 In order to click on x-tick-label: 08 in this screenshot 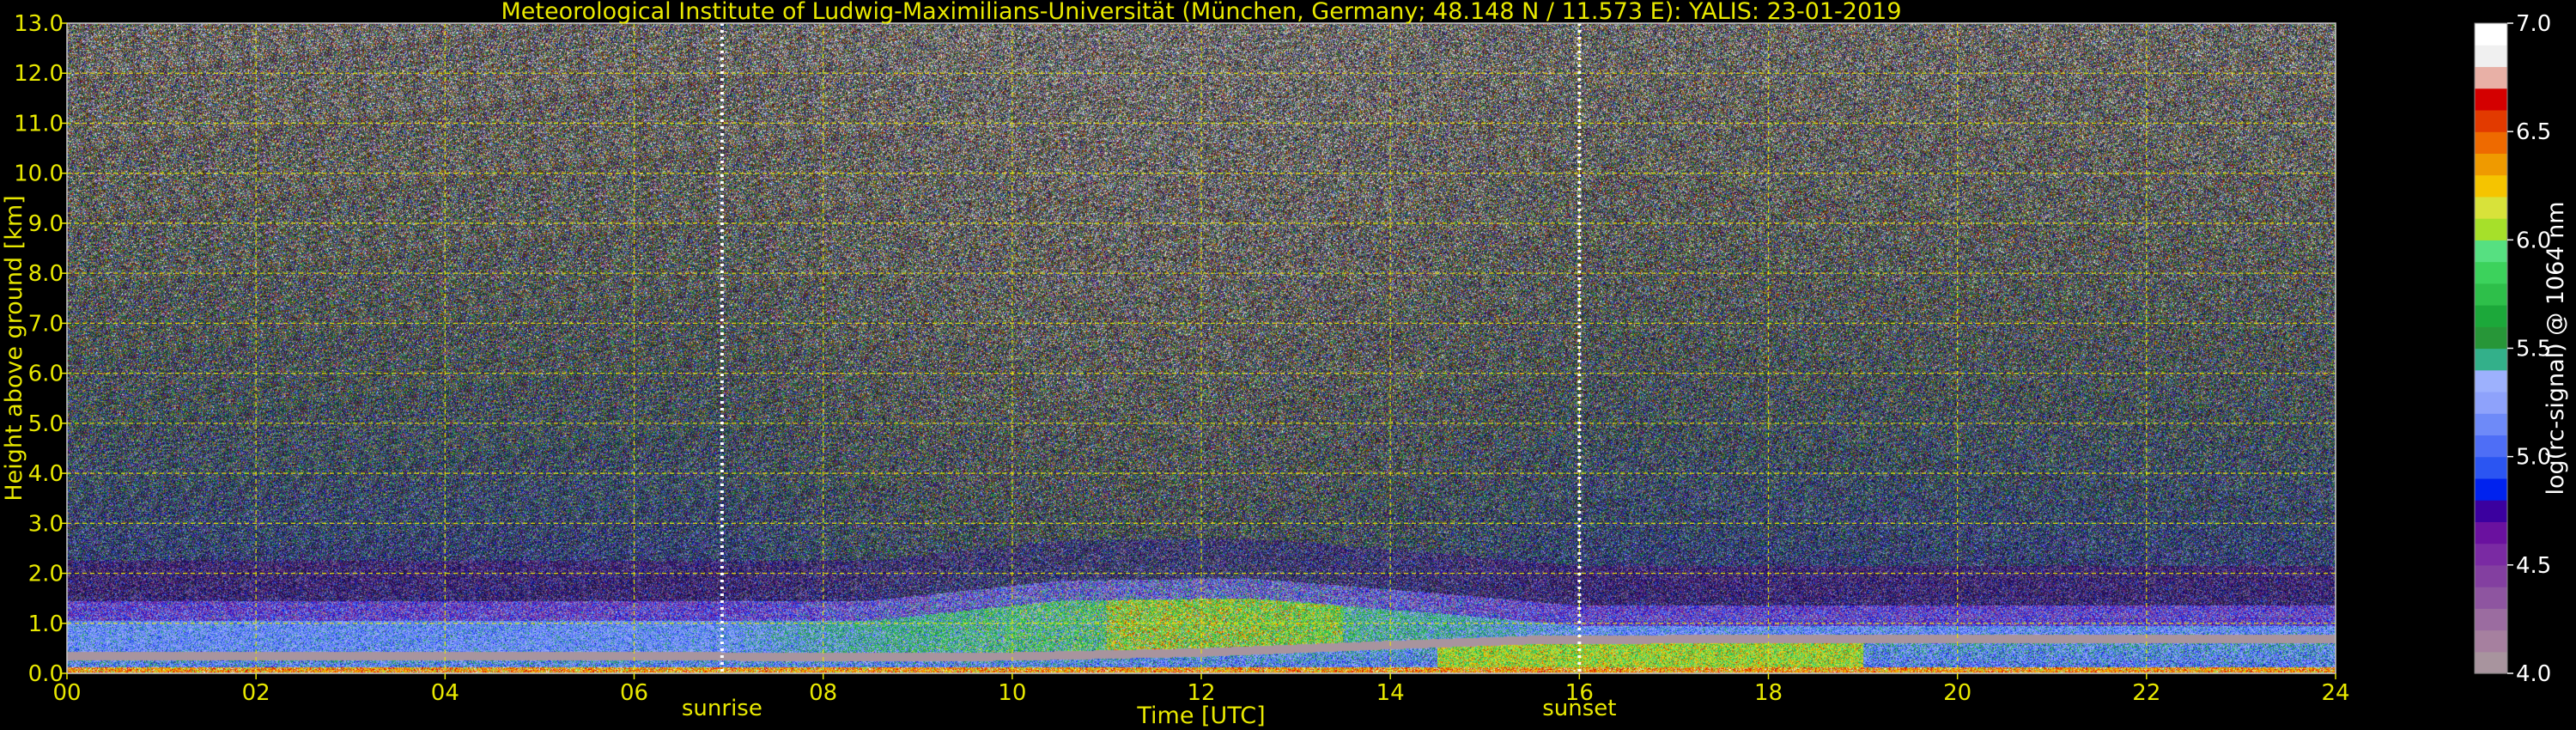, I will do `click(823, 693)`.